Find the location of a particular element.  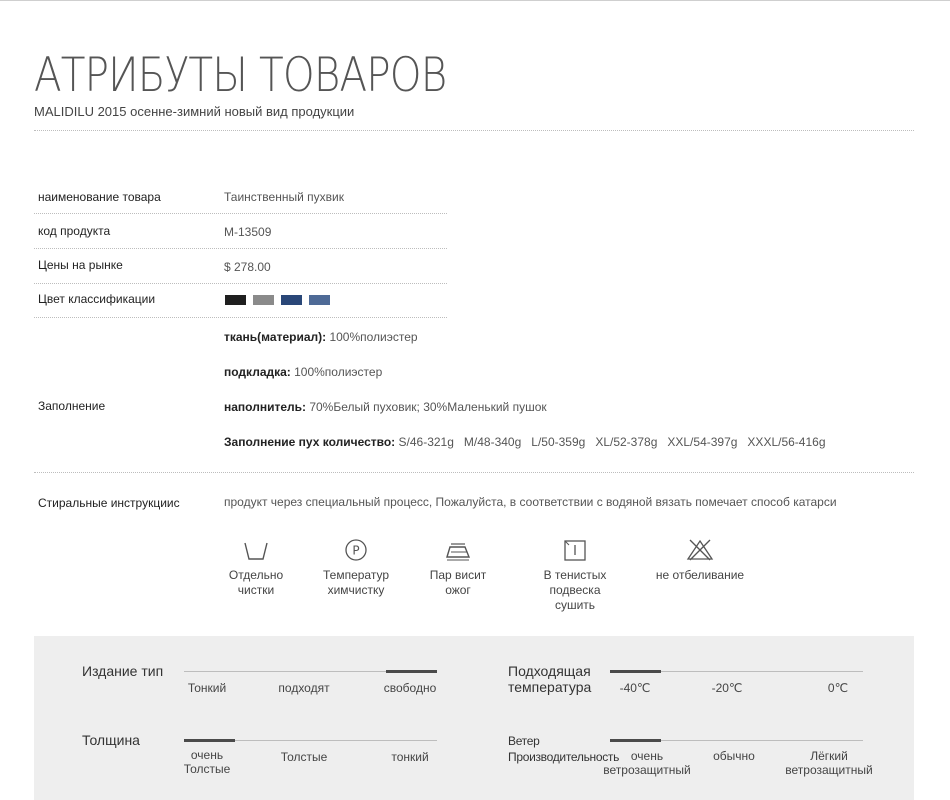

care-item-wash: Отдельно чистки is located at coordinates (256, 568).